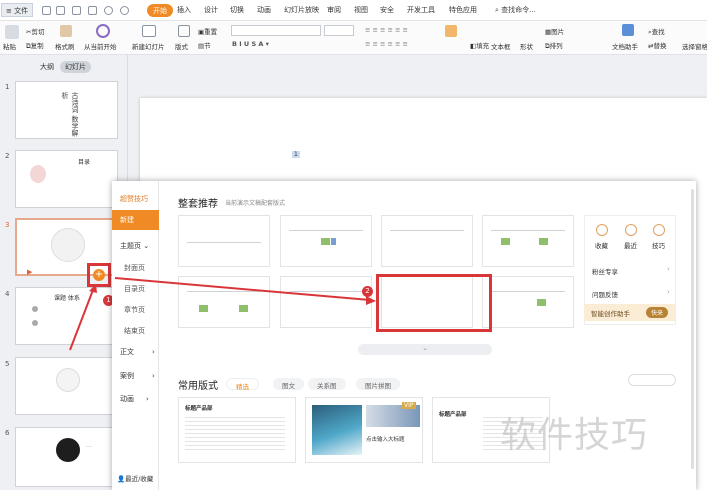 This screenshot has width=707, height=490. What do you see at coordinates (574, 435) in the screenshot?
I see `watermark-text: 软件技巧` at bounding box center [574, 435].